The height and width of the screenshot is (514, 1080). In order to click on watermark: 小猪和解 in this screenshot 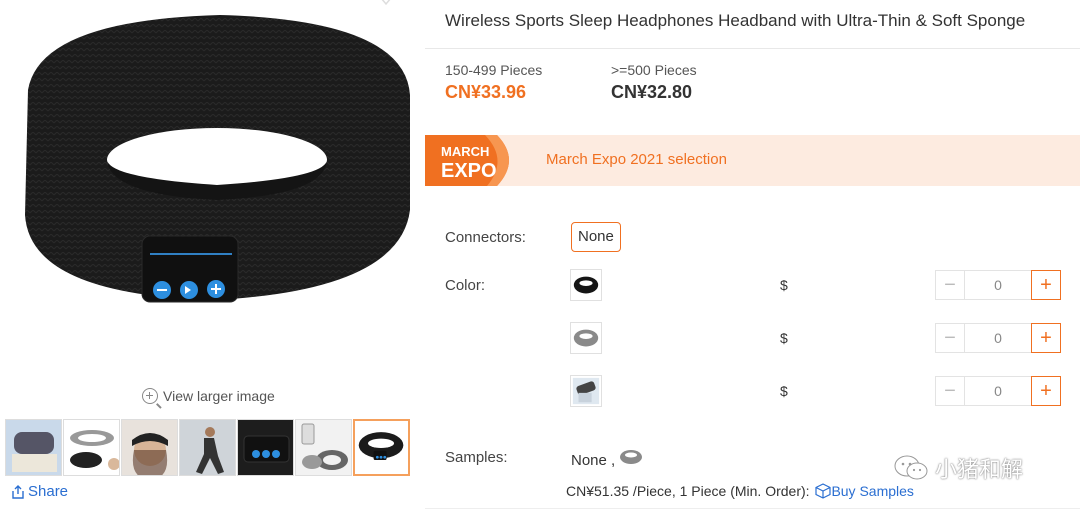, I will do `click(958, 468)`.